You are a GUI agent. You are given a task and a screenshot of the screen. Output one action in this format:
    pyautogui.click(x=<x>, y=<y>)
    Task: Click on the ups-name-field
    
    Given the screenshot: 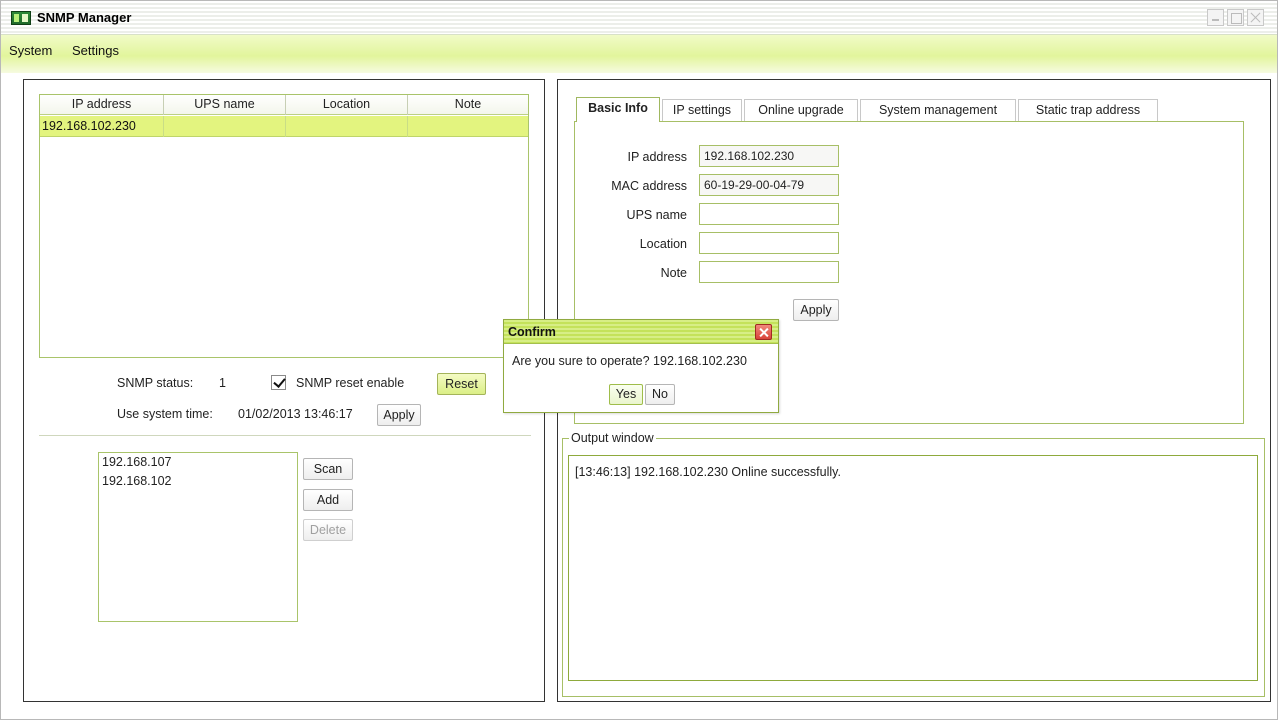 What is the action you would take?
    pyautogui.click(x=769, y=214)
    